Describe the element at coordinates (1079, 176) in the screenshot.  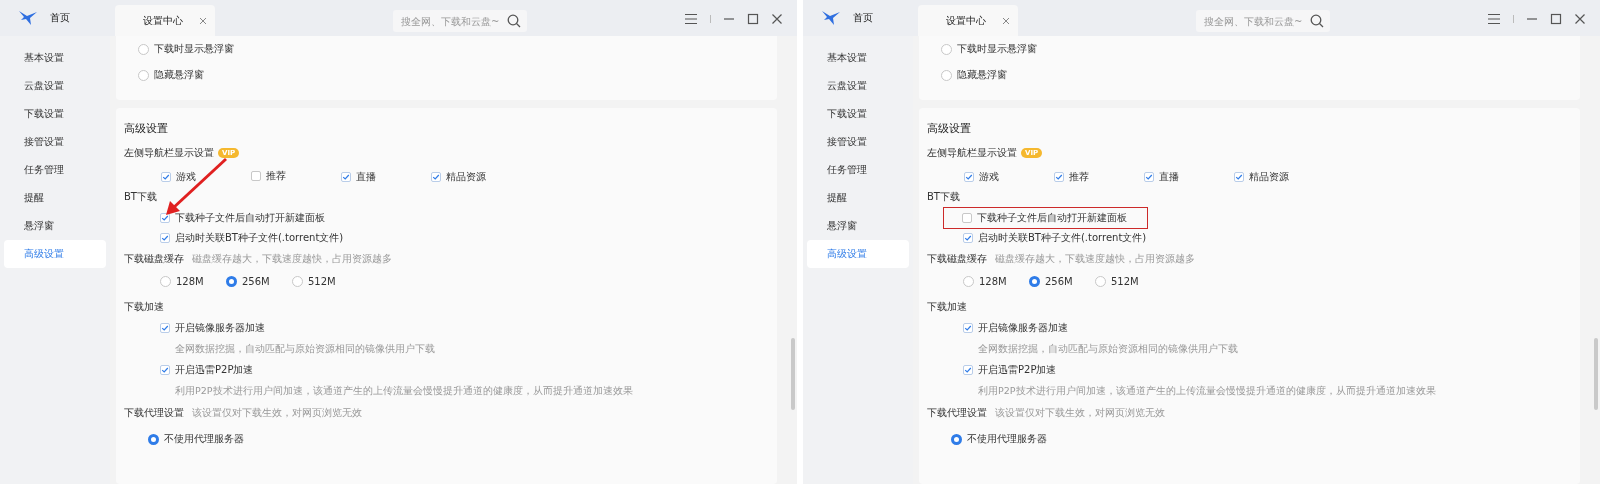
I see `checkbox-label: 推荐` at that location.